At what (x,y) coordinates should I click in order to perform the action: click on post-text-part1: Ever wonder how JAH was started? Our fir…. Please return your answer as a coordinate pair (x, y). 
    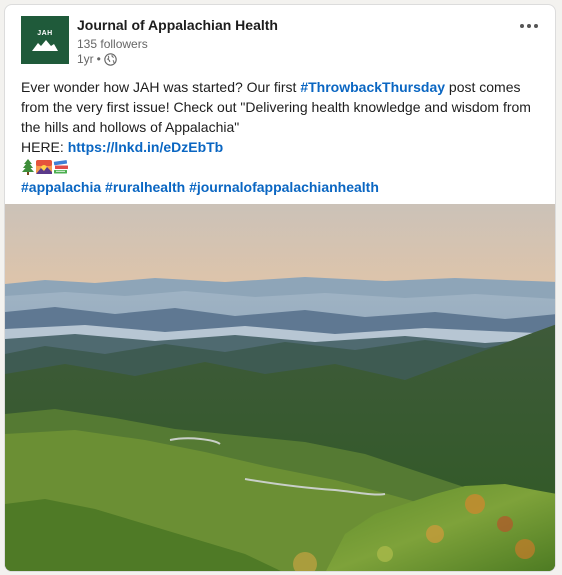
    Looking at the image, I should click on (161, 87).